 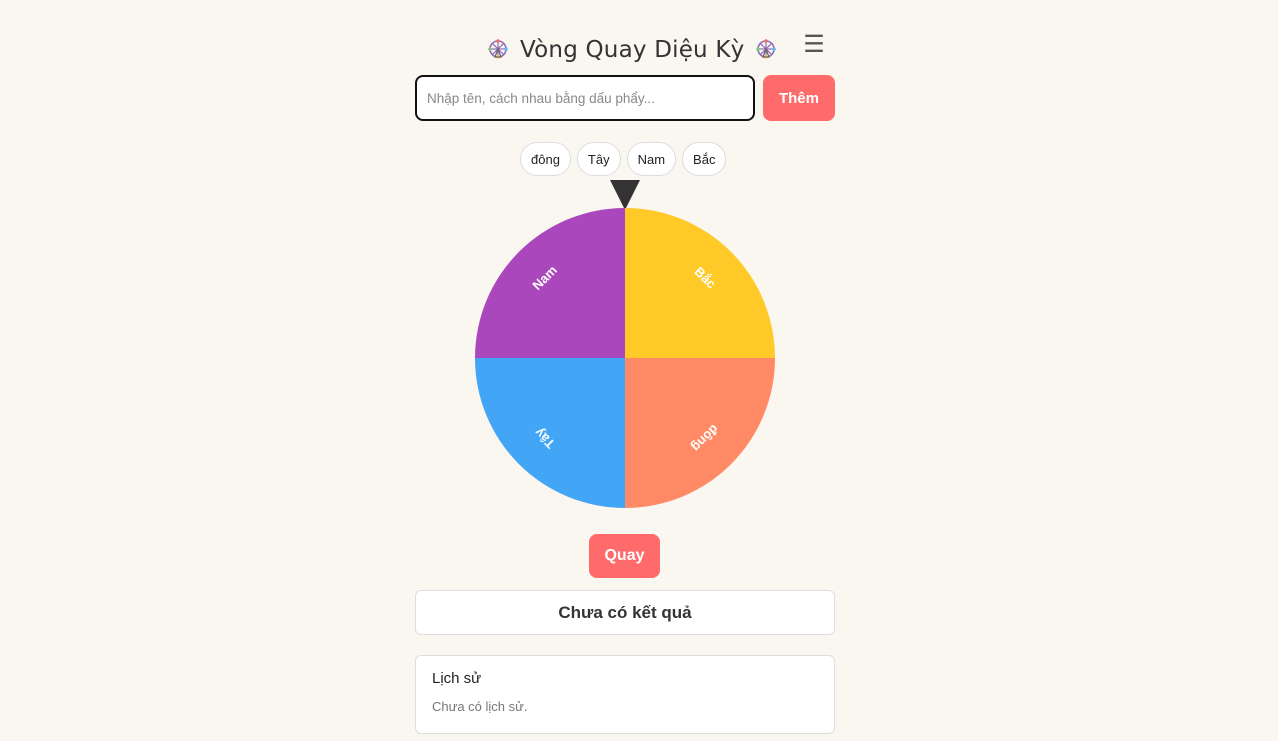 What do you see at coordinates (480, 706) in the screenshot?
I see `history-empty-text: Chưa có lịch sử.` at bounding box center [480, 706].